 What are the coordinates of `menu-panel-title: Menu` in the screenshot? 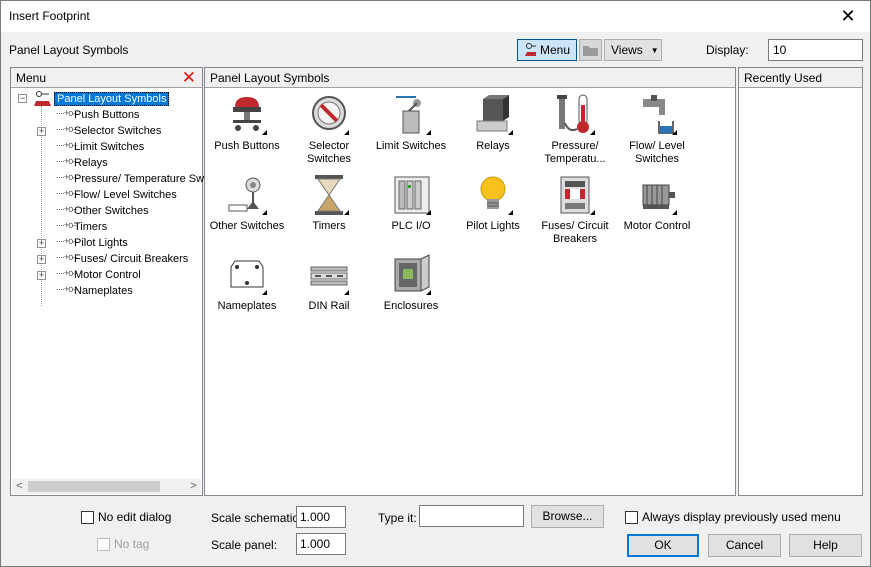 It's located at (31, 78).